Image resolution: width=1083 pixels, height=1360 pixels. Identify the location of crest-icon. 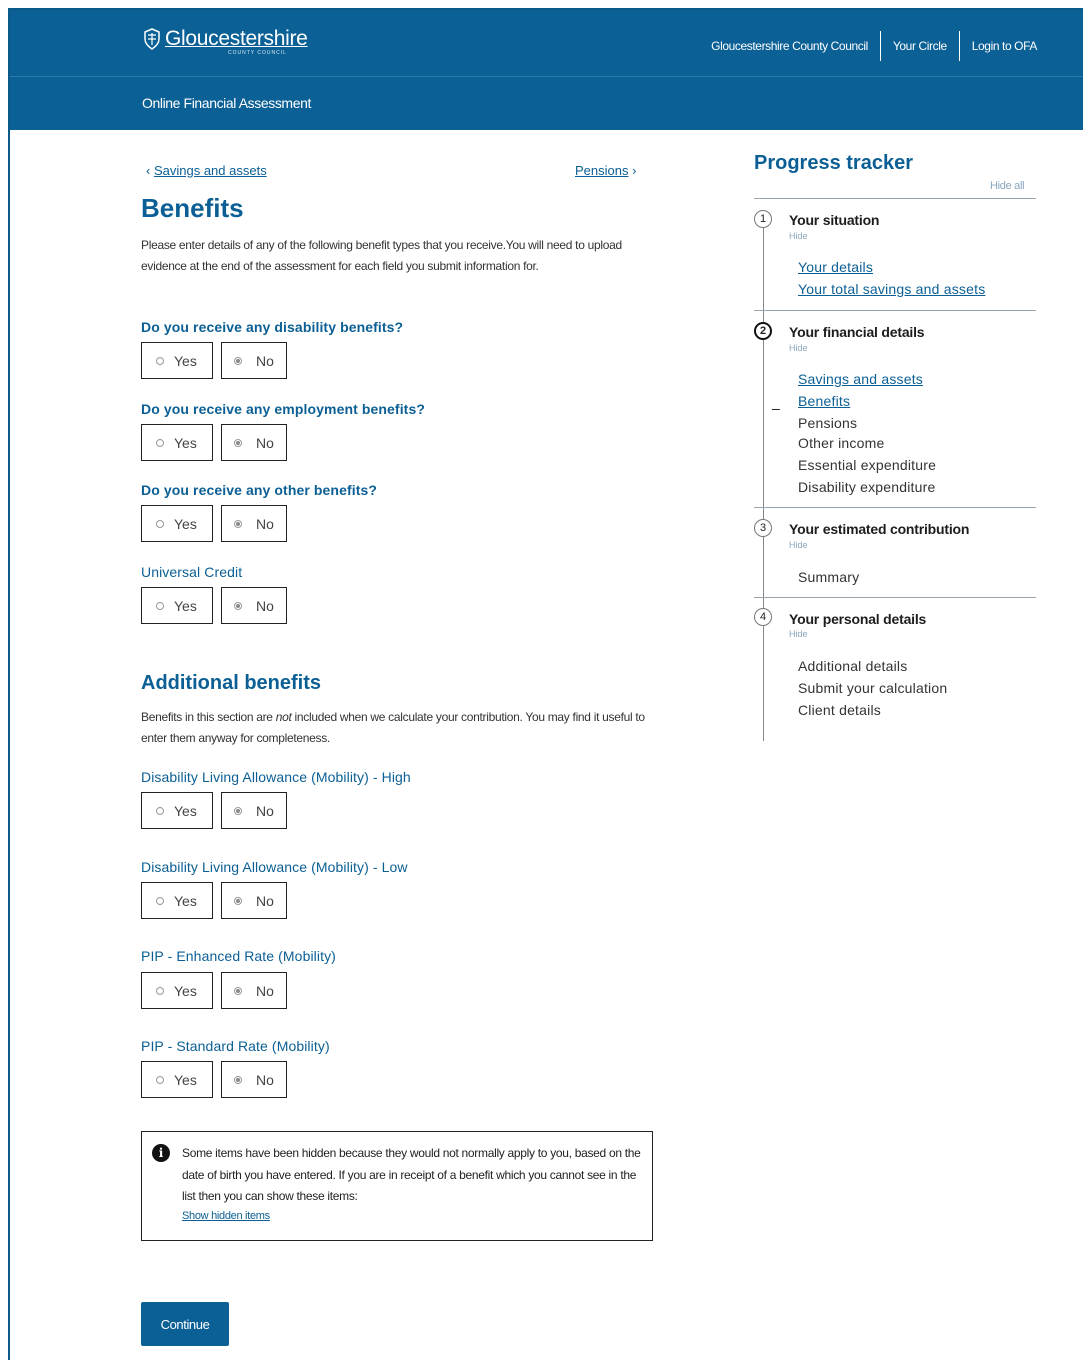
(152, 39).